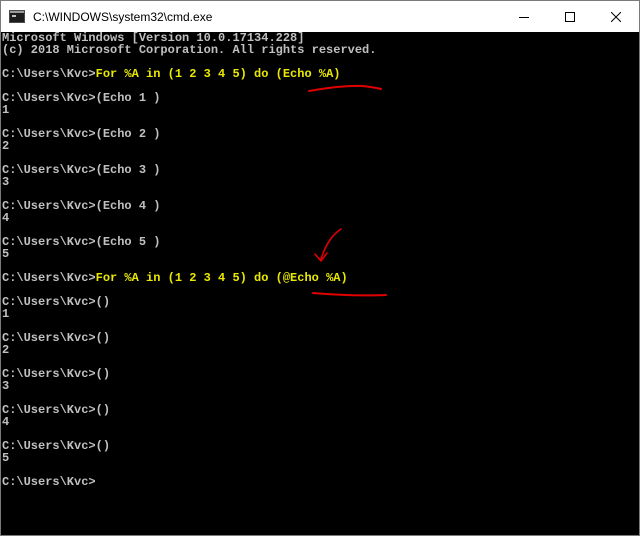 This screenshot has width=640, height=536. What do you see at coordinates (81, 134) in the screenshot?
I see `console-line-text: C:\Users\Kvc>(Echo 2 )` at bounding box center [81, 134].